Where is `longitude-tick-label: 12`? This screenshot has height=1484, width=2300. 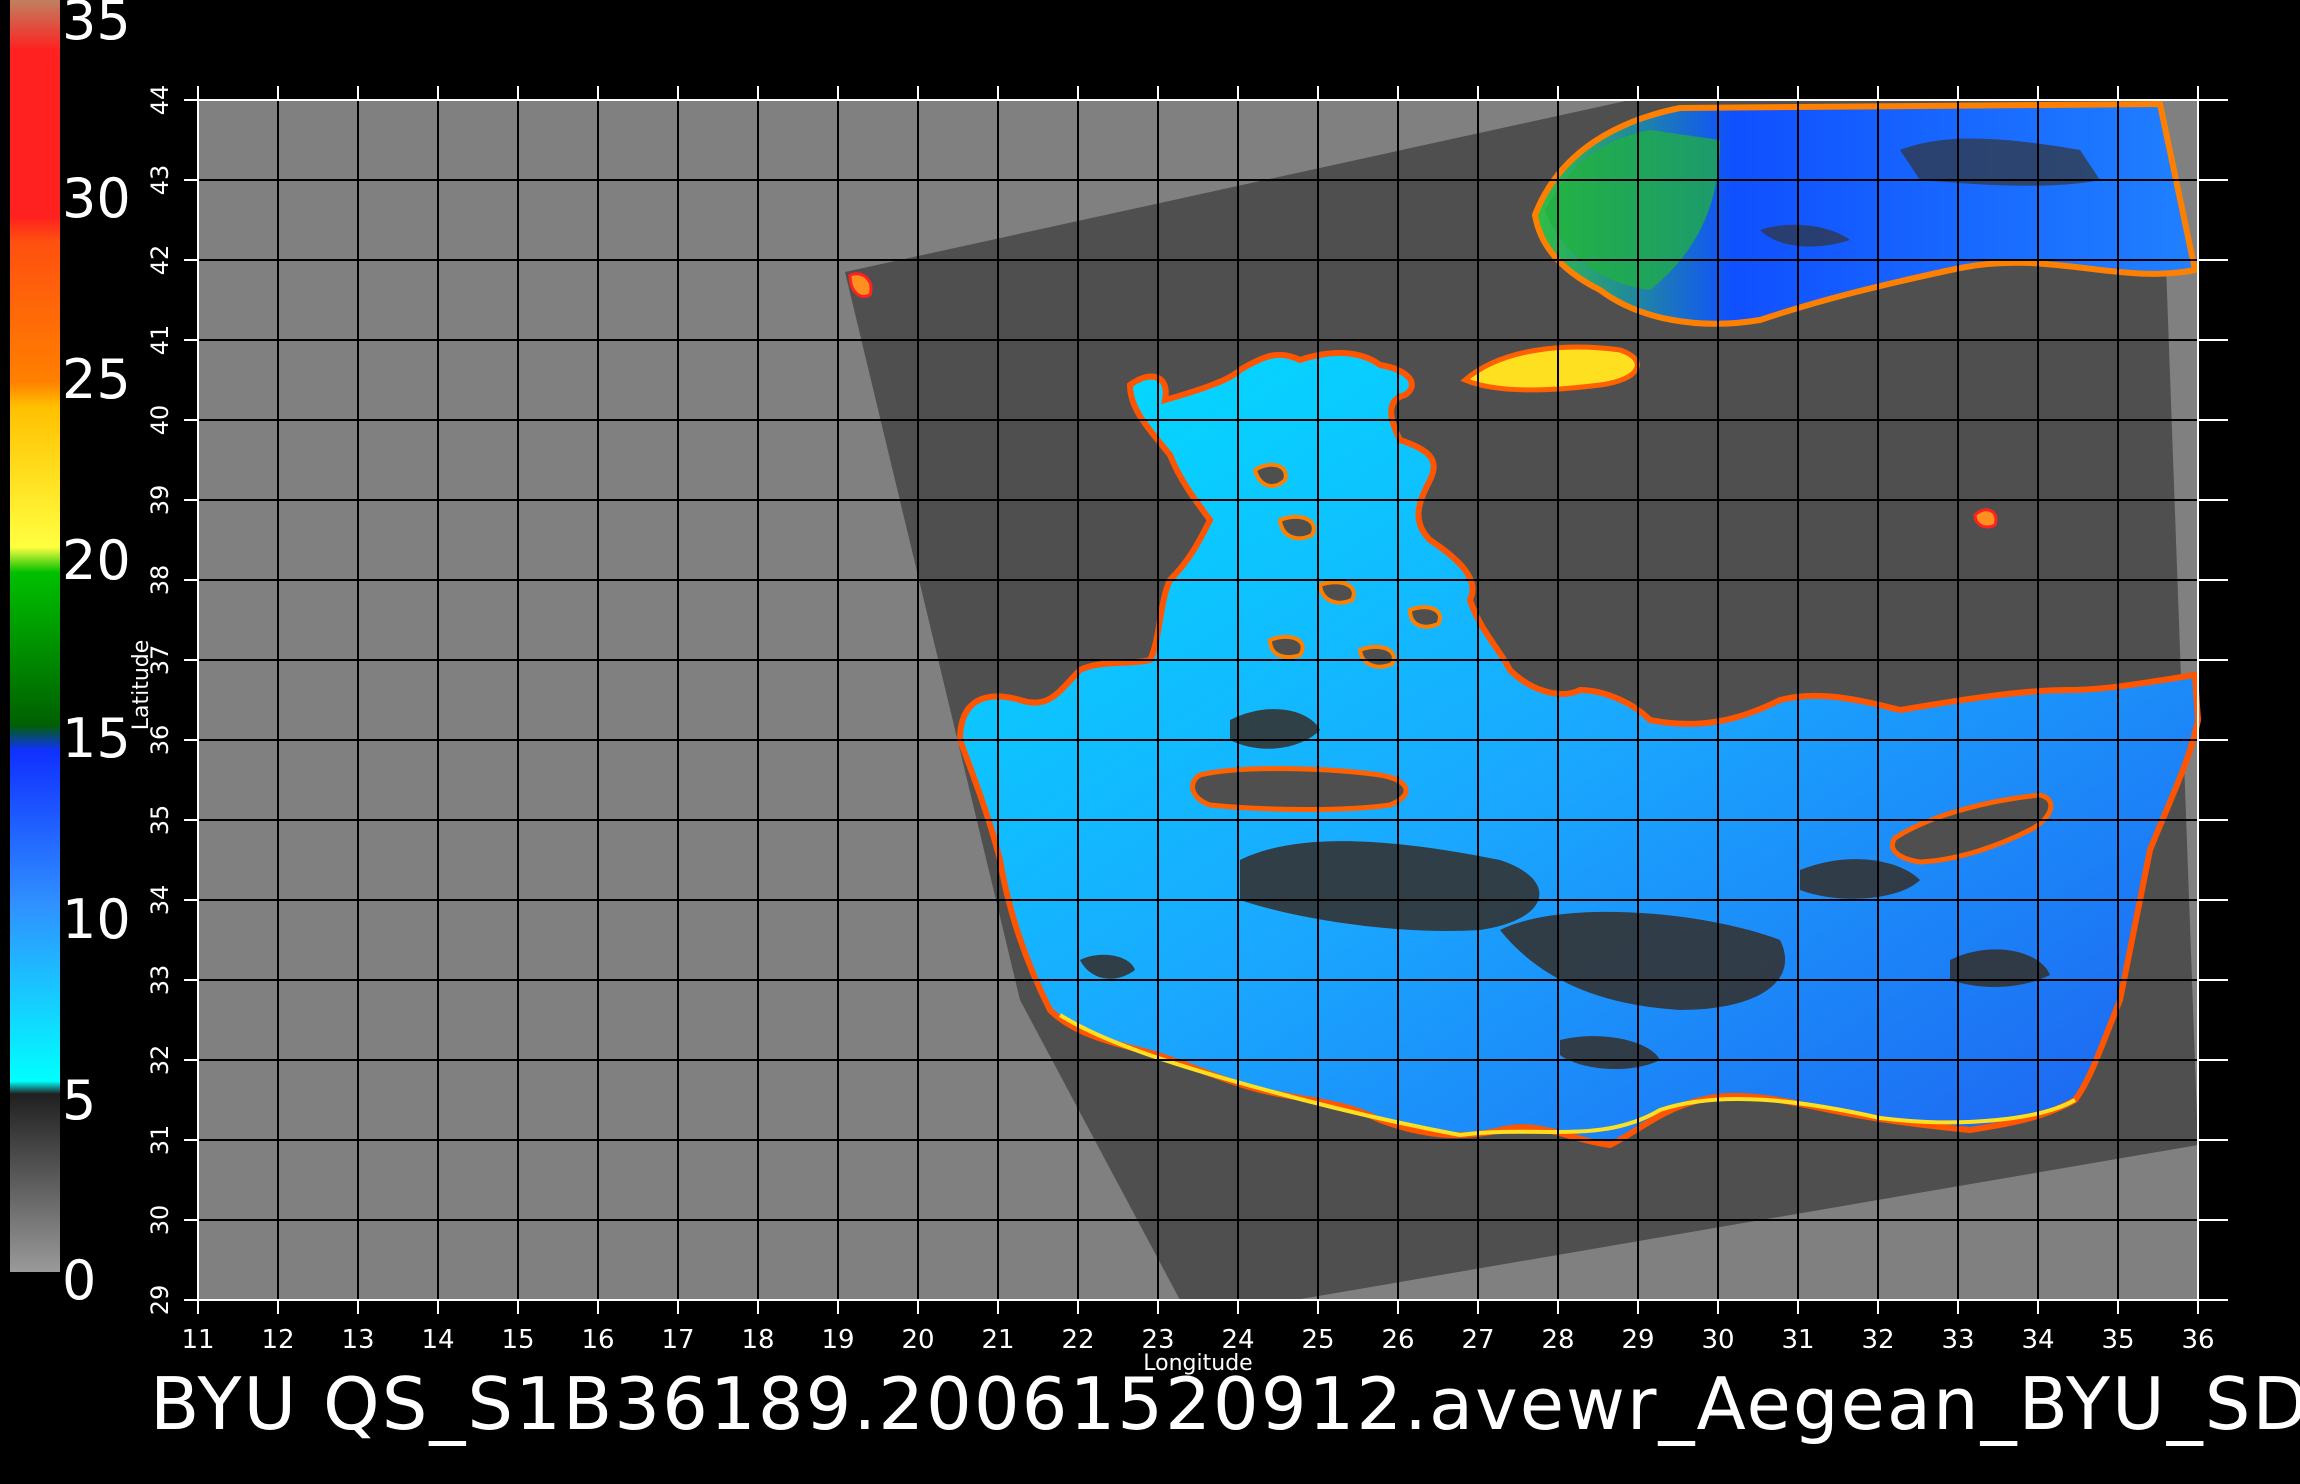 longitude-tick-label: 12 is located at coordinates (277, 1340).